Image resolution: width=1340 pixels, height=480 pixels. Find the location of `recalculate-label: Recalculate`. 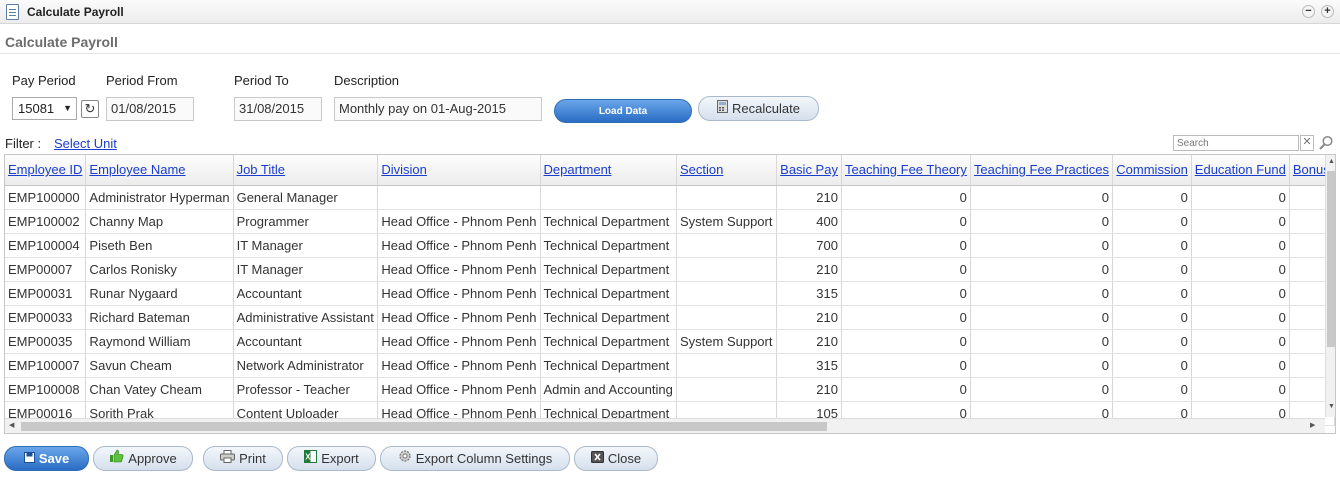

recalculate-label: Recalculate is located at coordinates (766, 108).